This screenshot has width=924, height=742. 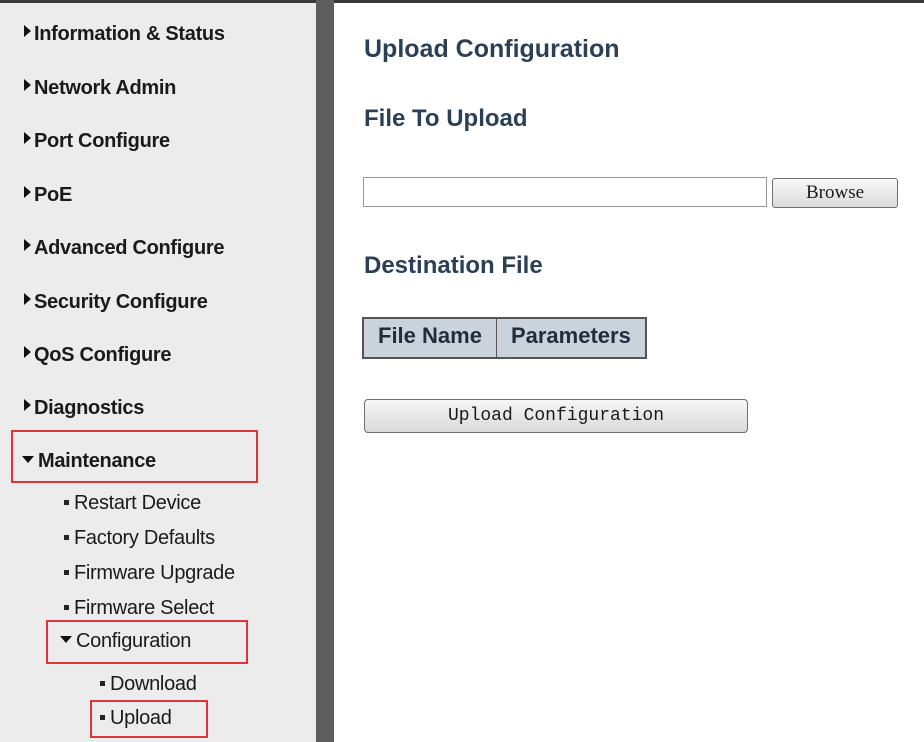 I want to click on sidebar-item-label: Port Configure, so click(x=102, y=141).